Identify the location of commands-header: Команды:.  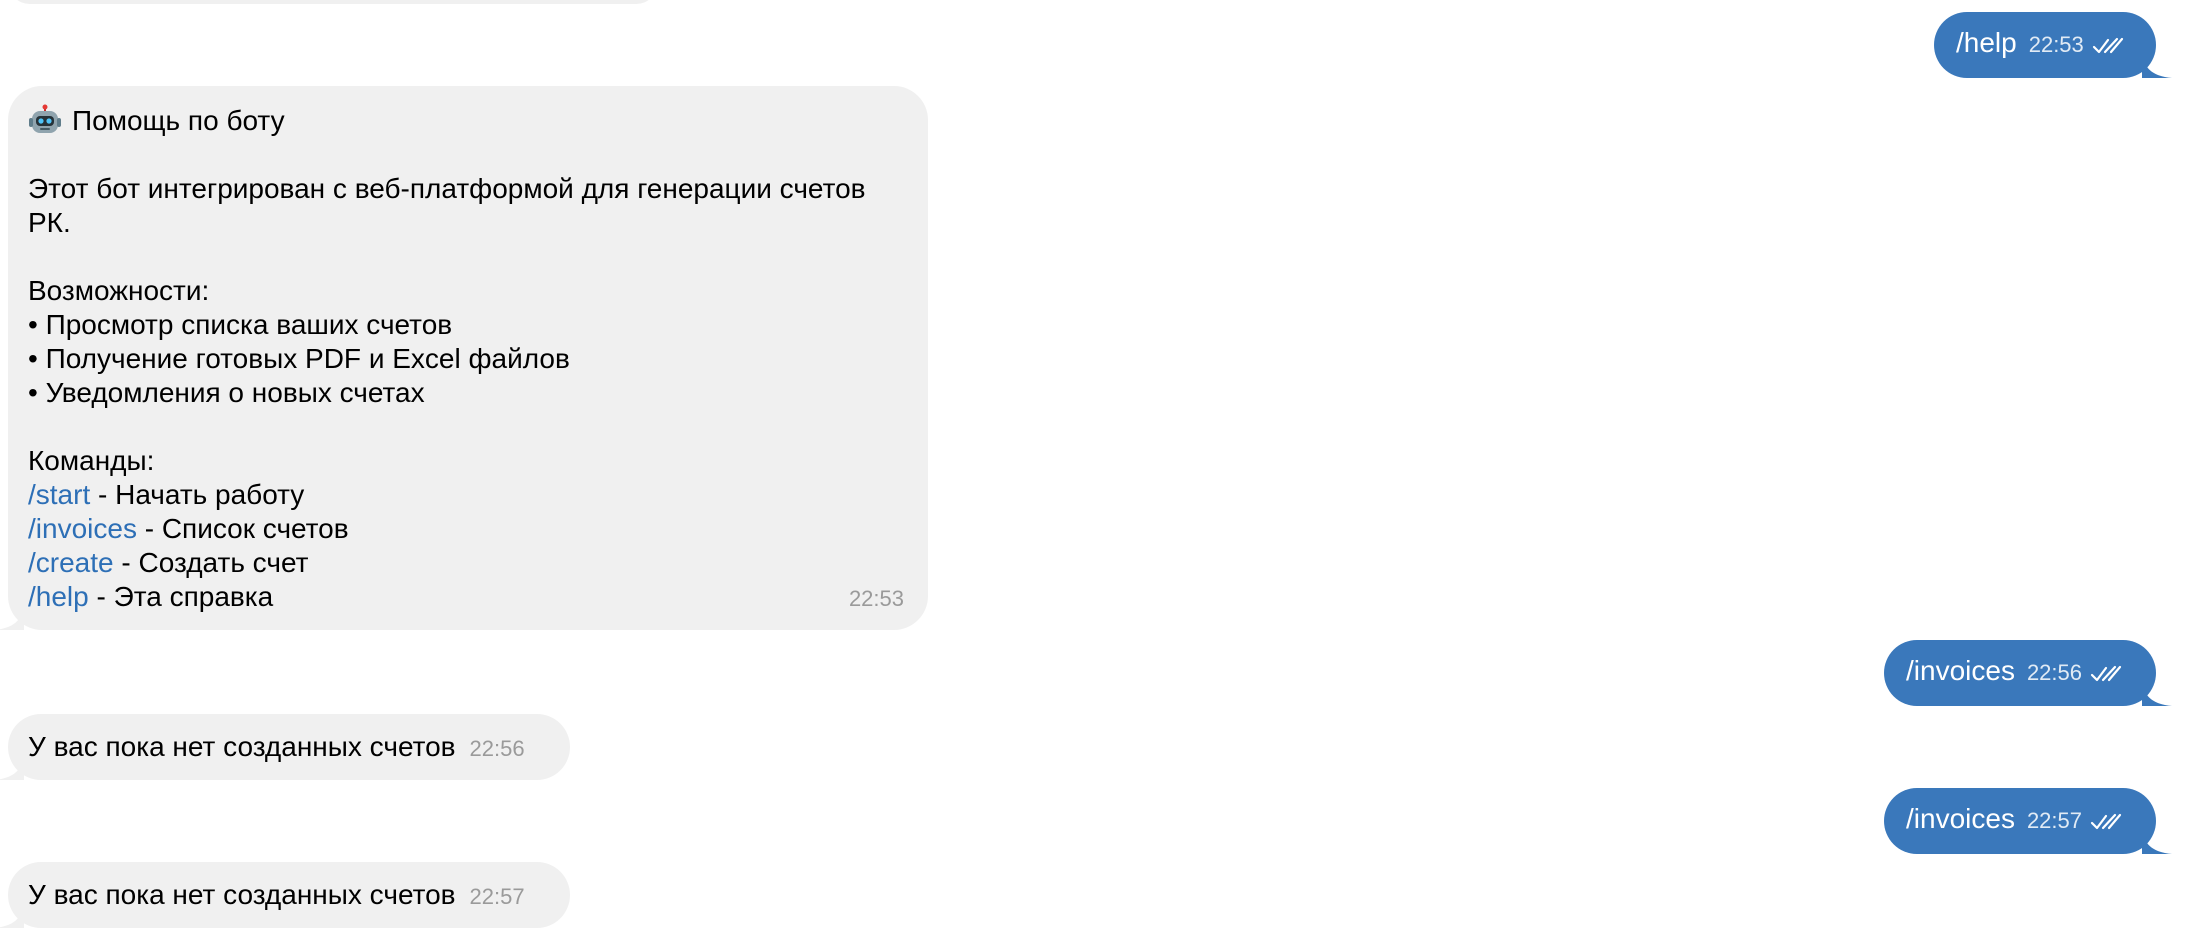
(91, 460).